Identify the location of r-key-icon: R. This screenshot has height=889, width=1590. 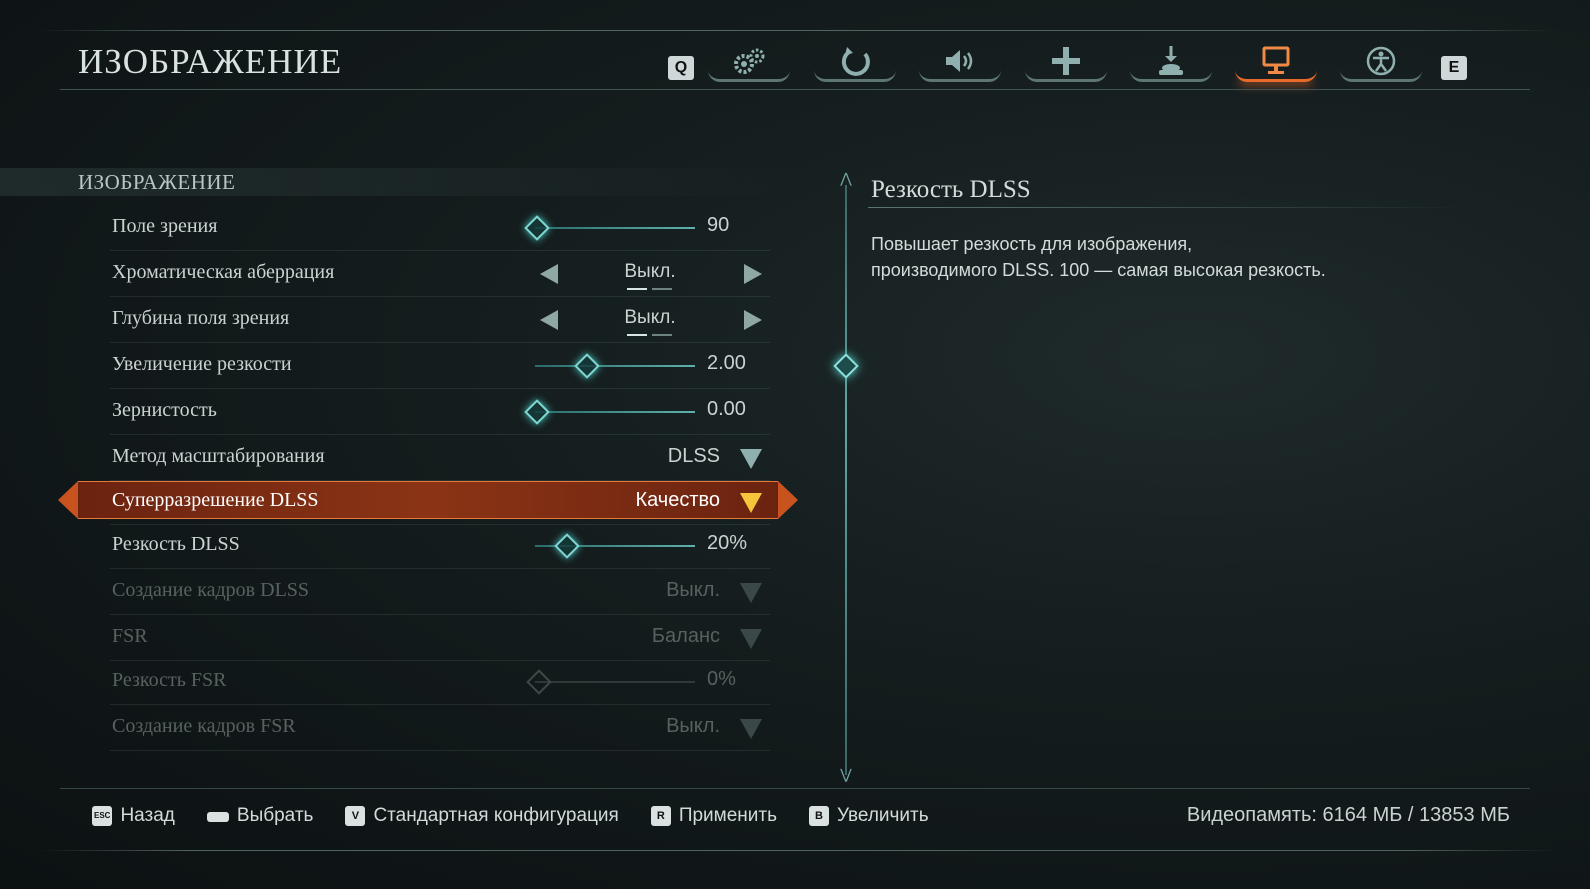
(660, 816).